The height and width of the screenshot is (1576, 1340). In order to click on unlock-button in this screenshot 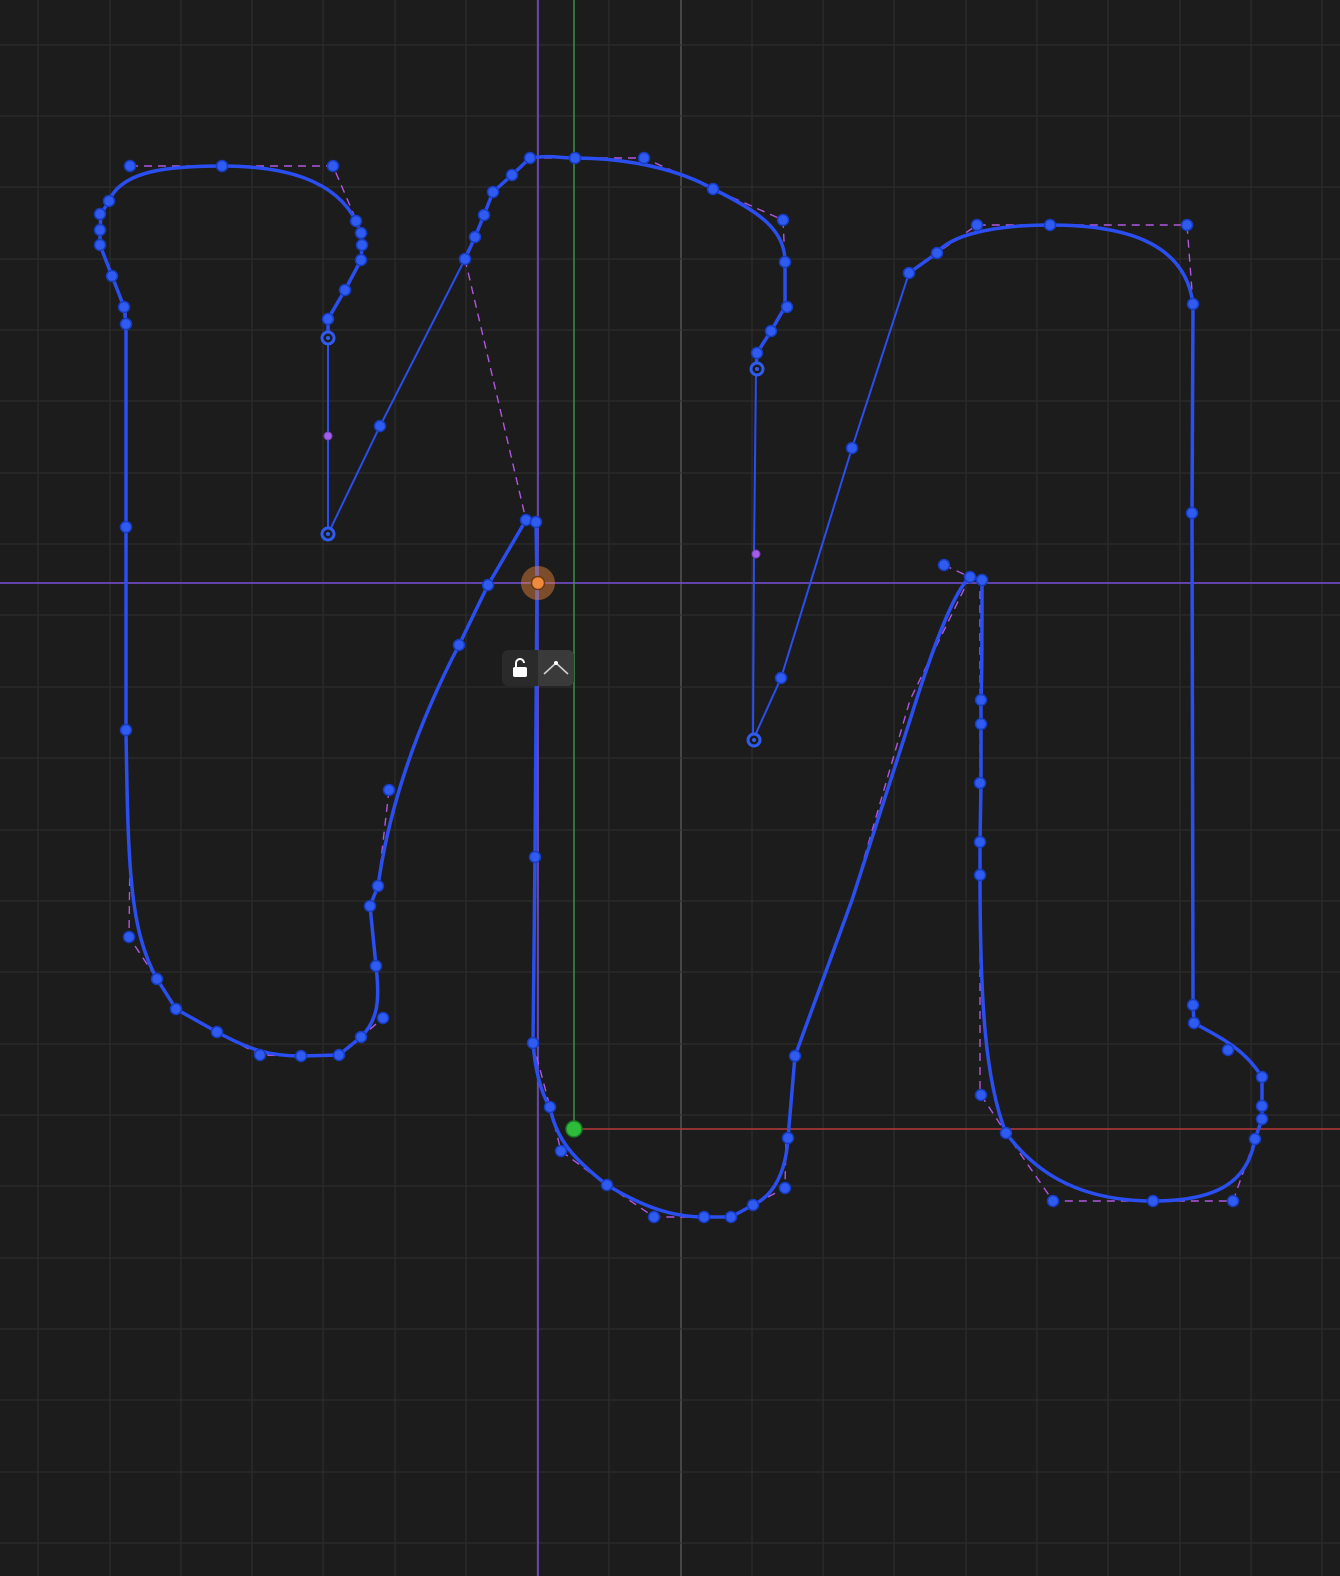, I will do `click(520, 668)`.